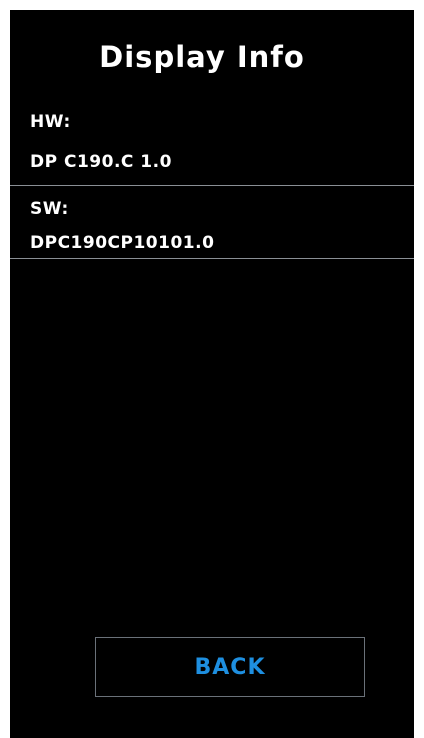 This screenshot has width=424, height=738. Describe the element at coordinates (50, 122) in the screenshot. I see `hw-label: HW:` at that location.